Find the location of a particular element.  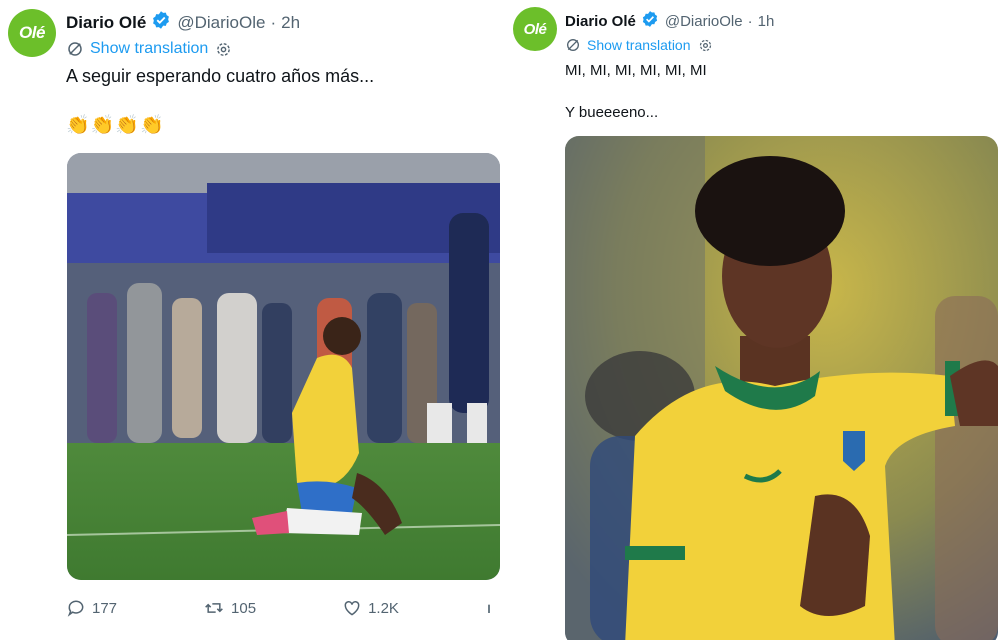

retweet-count: 105 is located at coordinates (244, 608).